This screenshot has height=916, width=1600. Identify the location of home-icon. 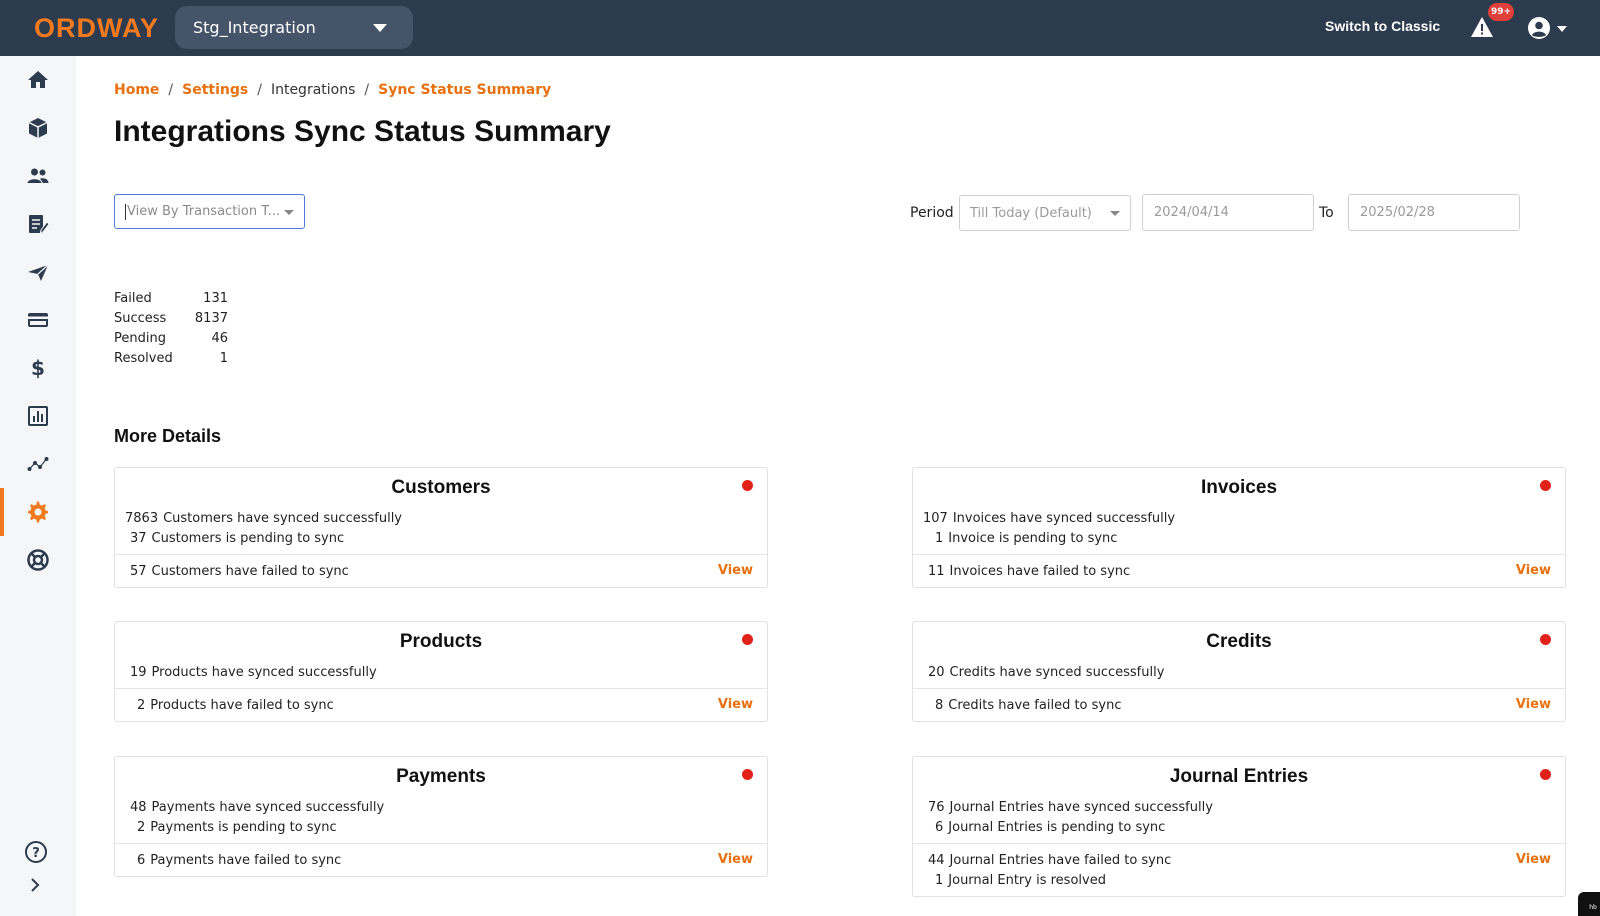
(38, 79).